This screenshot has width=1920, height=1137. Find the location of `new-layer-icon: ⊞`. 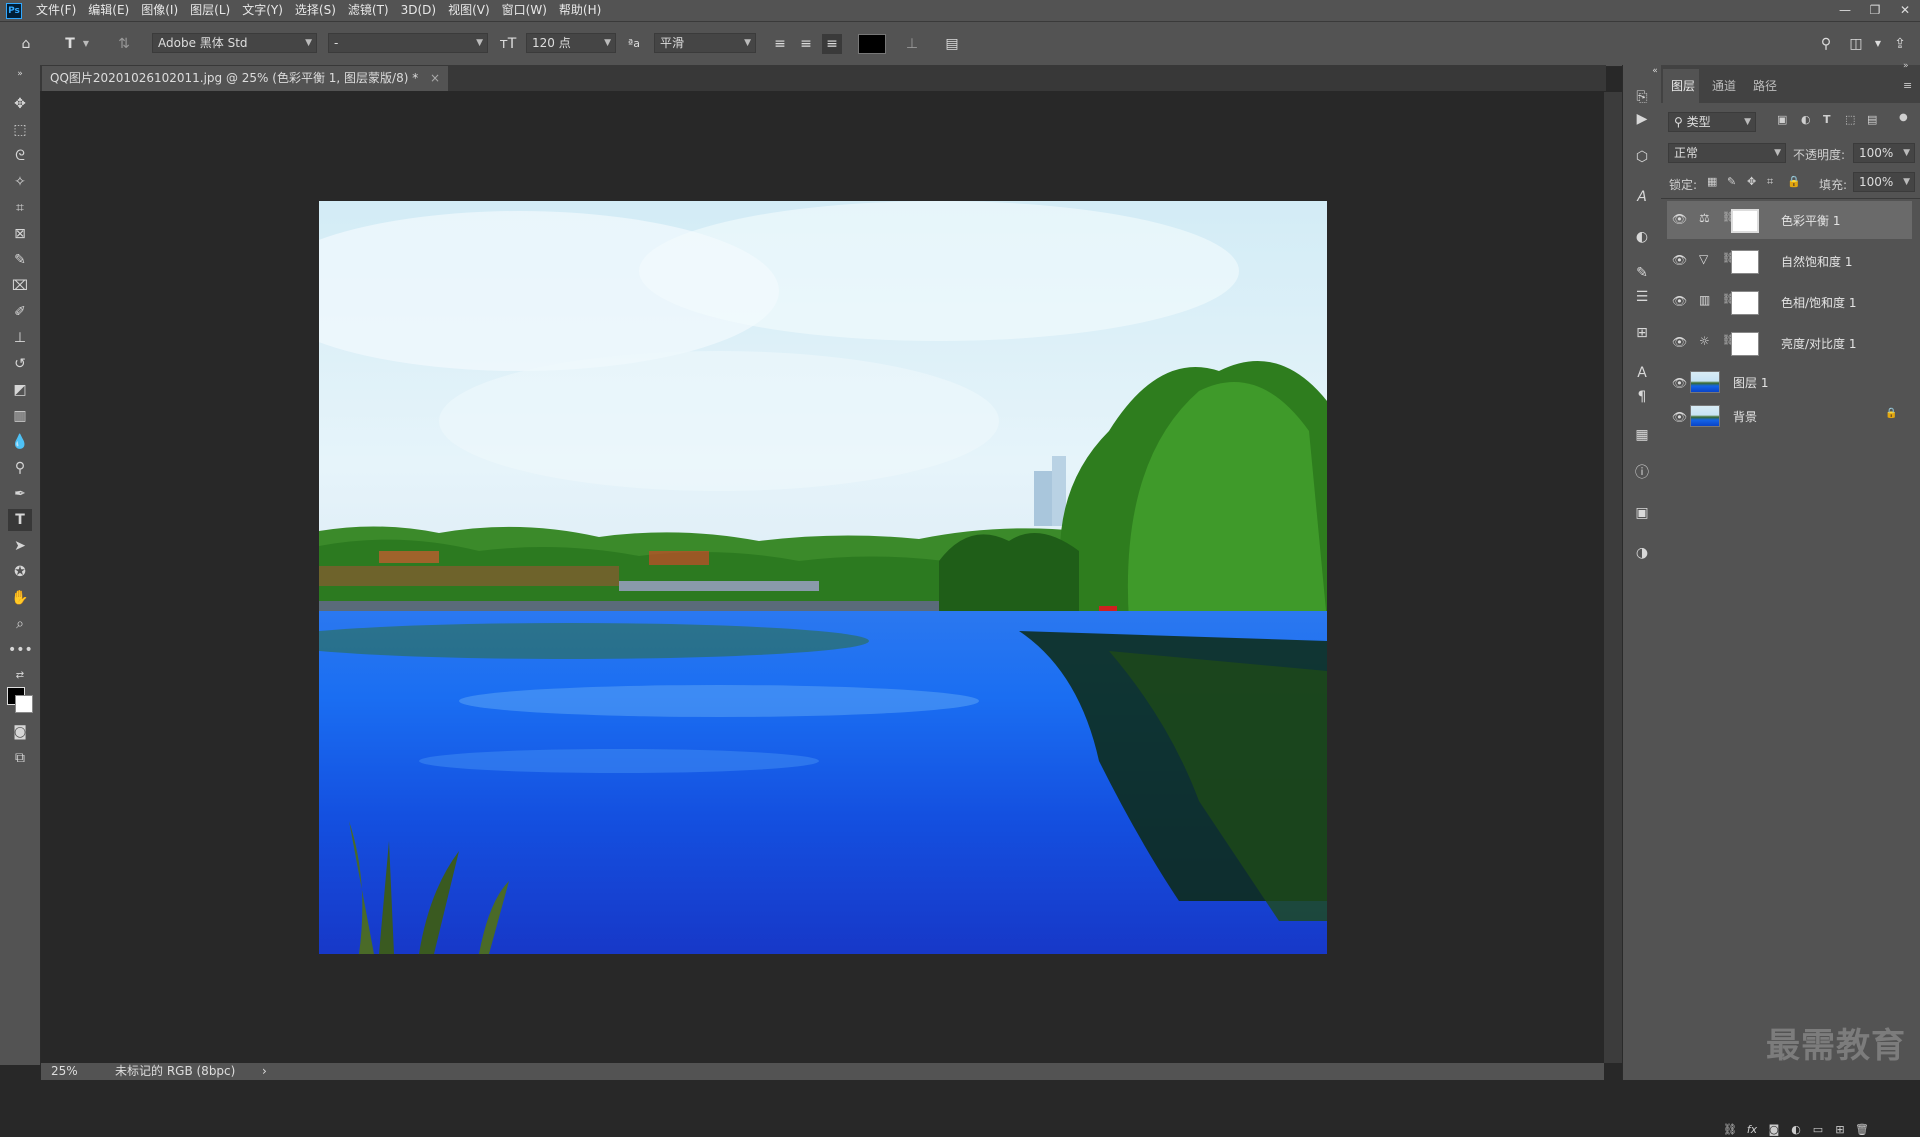

new-layer-icon: ⊞ is located at coordinates (1840, 1130).